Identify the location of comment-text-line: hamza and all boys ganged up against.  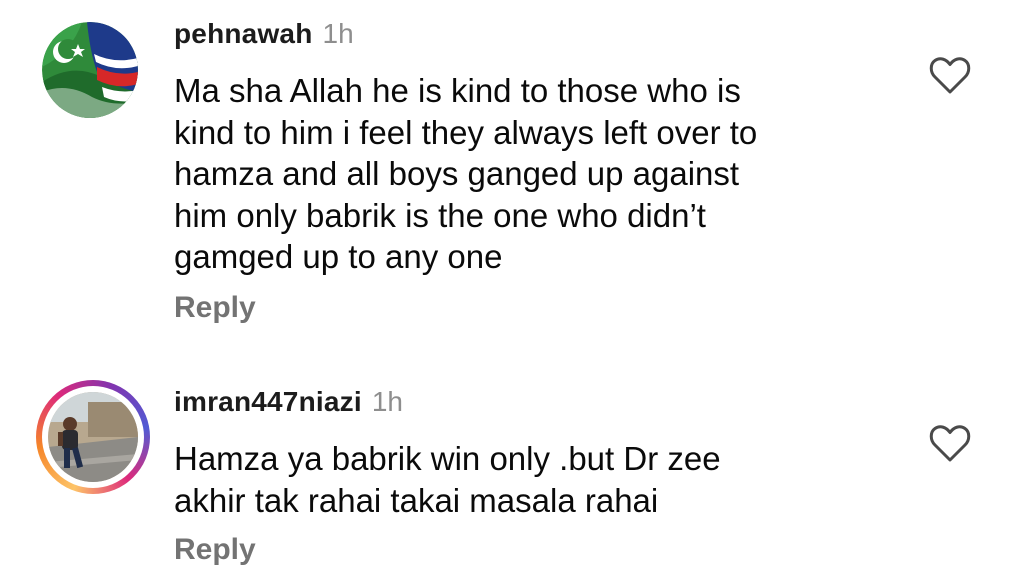
(457, 173).